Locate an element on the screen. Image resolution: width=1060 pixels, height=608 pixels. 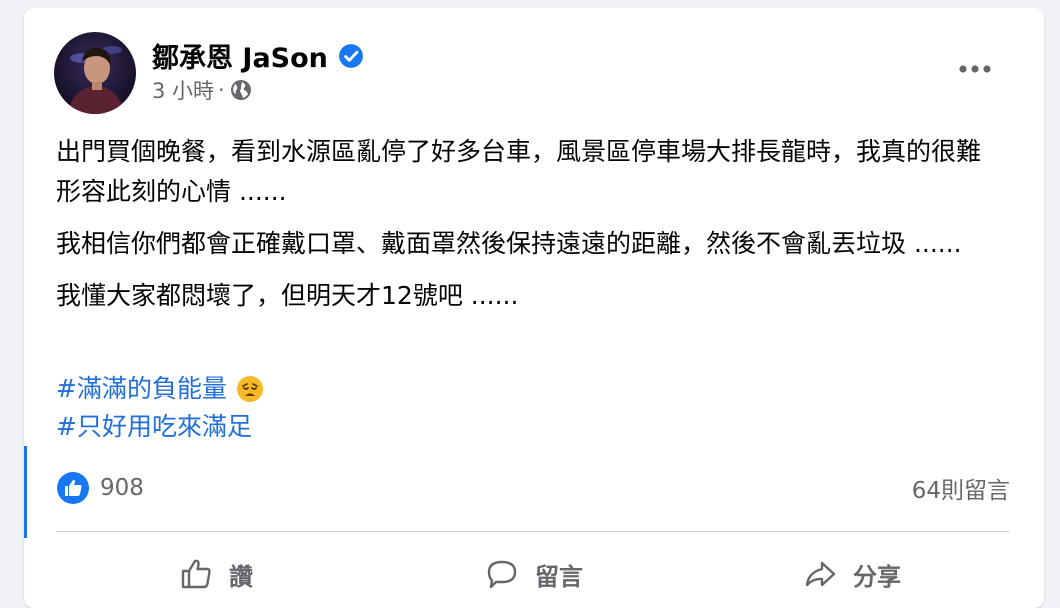
share-button-label: 分享 is located at coordinates (877, 576).